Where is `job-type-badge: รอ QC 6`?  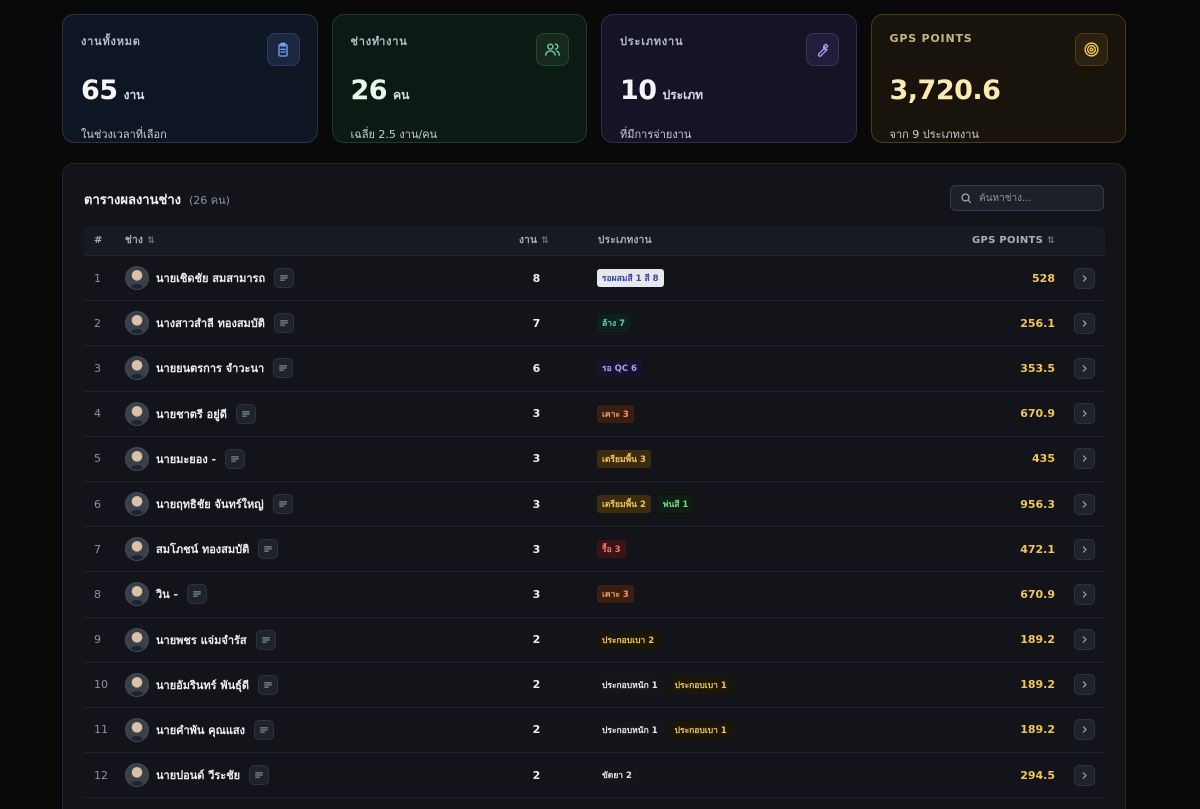 job-type-badge: รอ QC 6 is located at coordinates (619, 368).